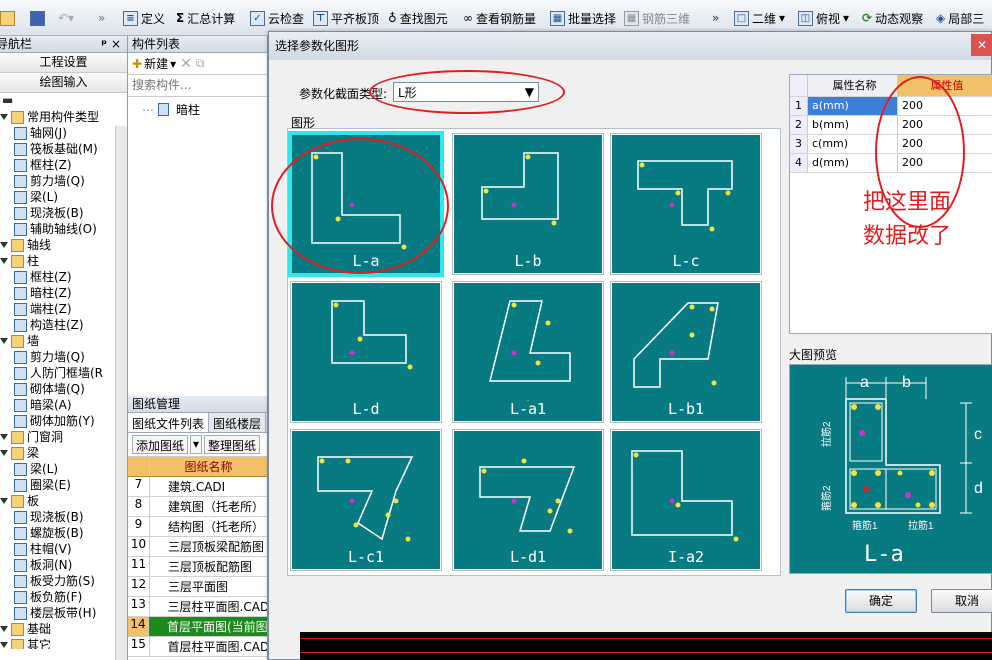 This screenshot has width=992, height=660. What do you see at coordinates (25, 629) in the screenshot?
I see `nav-group: 基础` at bounding box center [25, 629].